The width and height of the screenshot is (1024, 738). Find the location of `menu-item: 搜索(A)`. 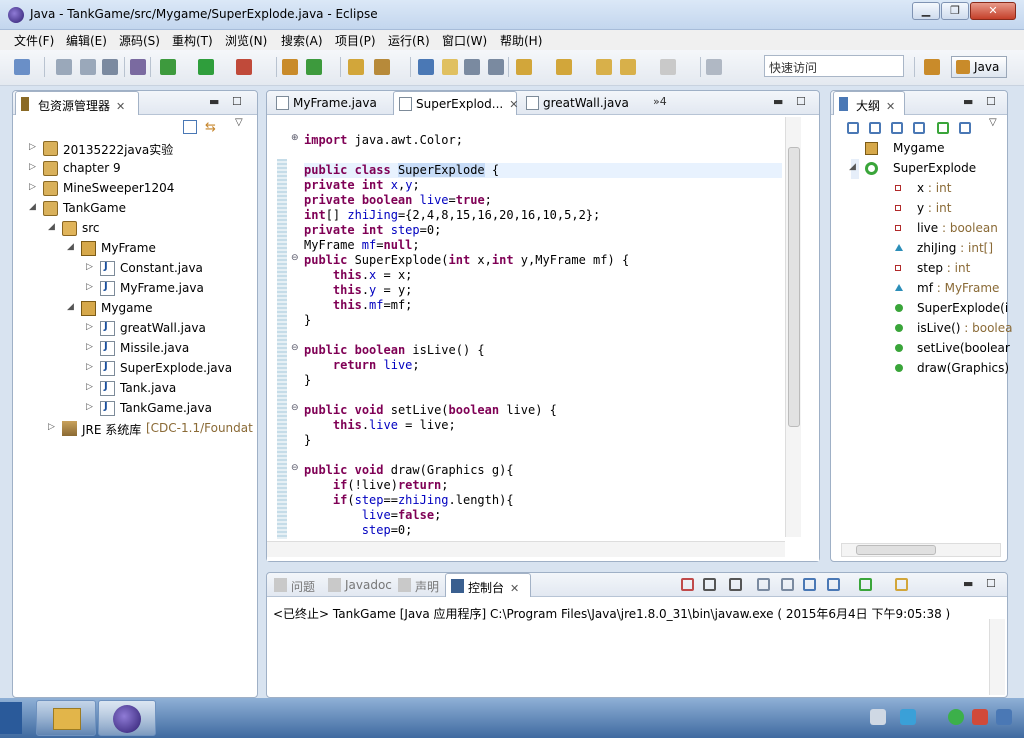

menu-item: 搜索(A) is located at coordinates (302, 40).